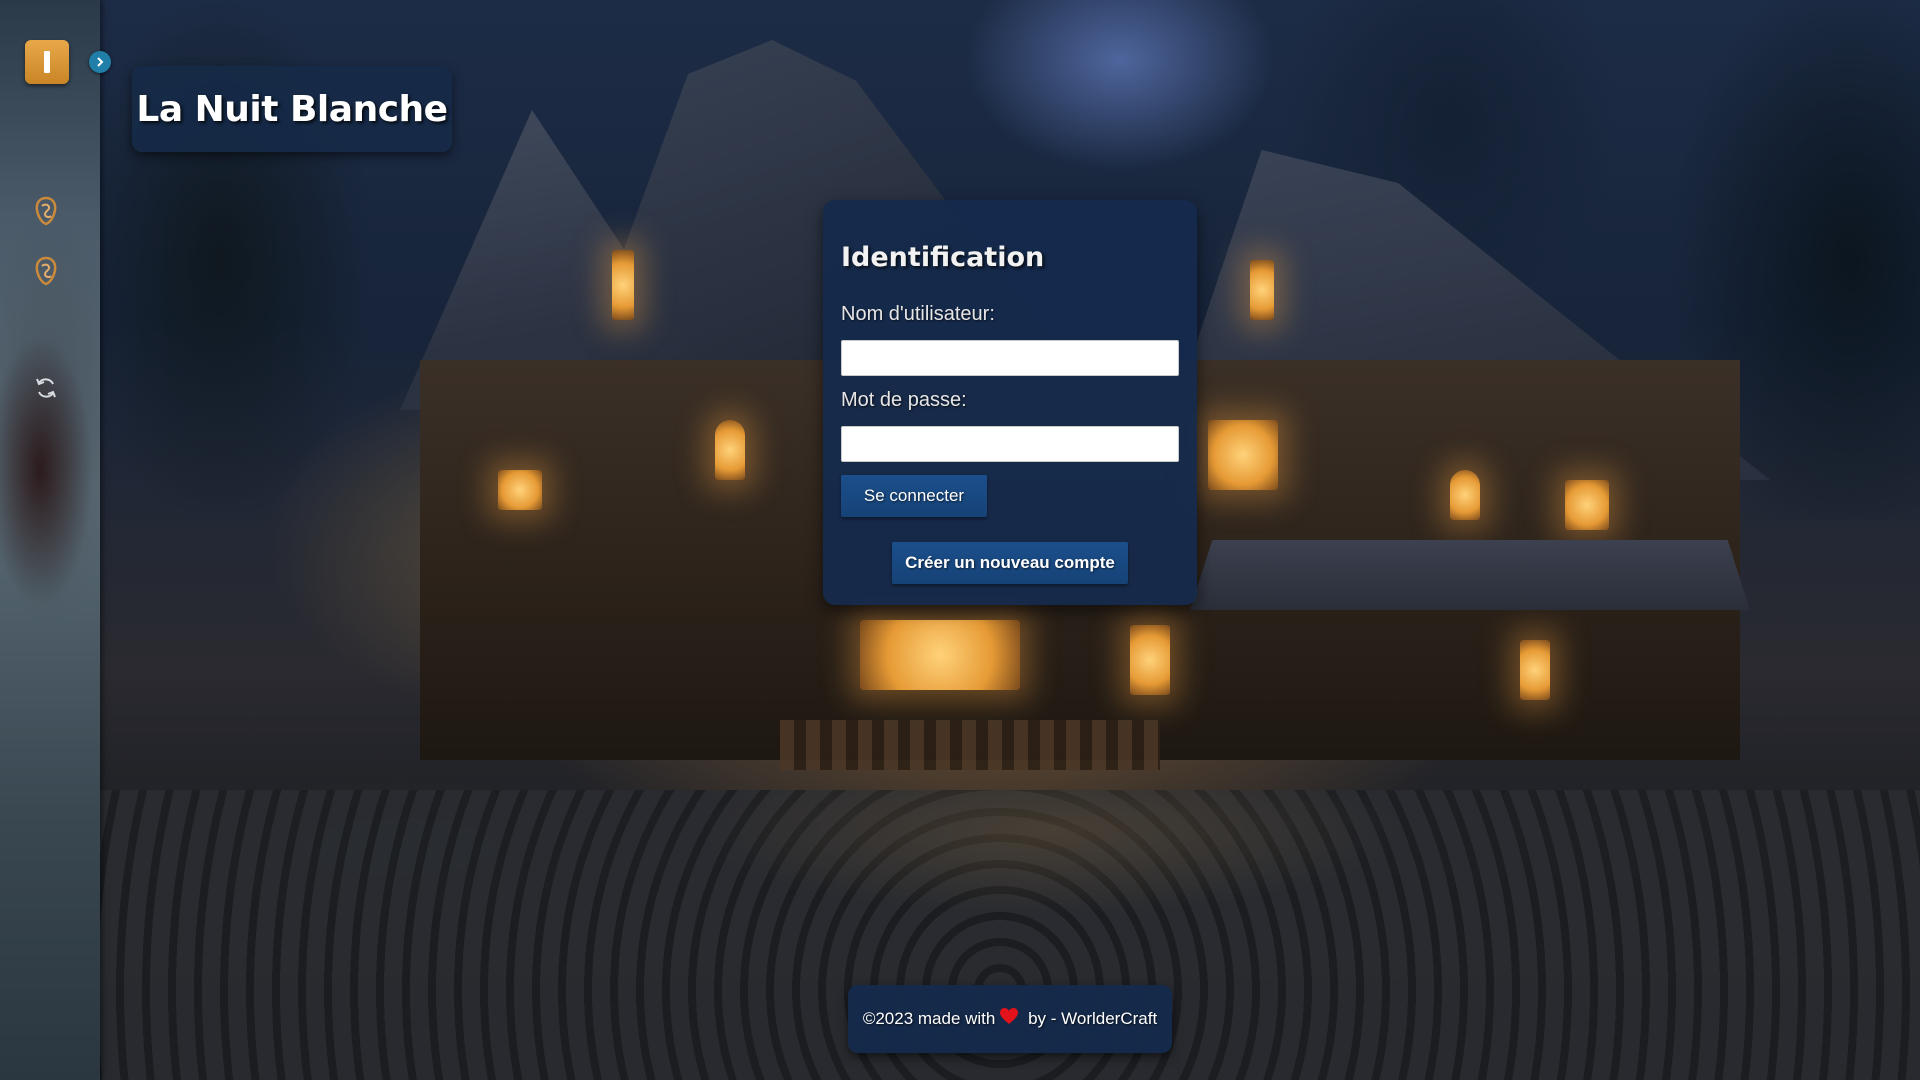 The width and height of the screenshot is (1920, 1080). Describe the element at coordinates (50, 540) in the screenshot. I see `sidebar` at that location.